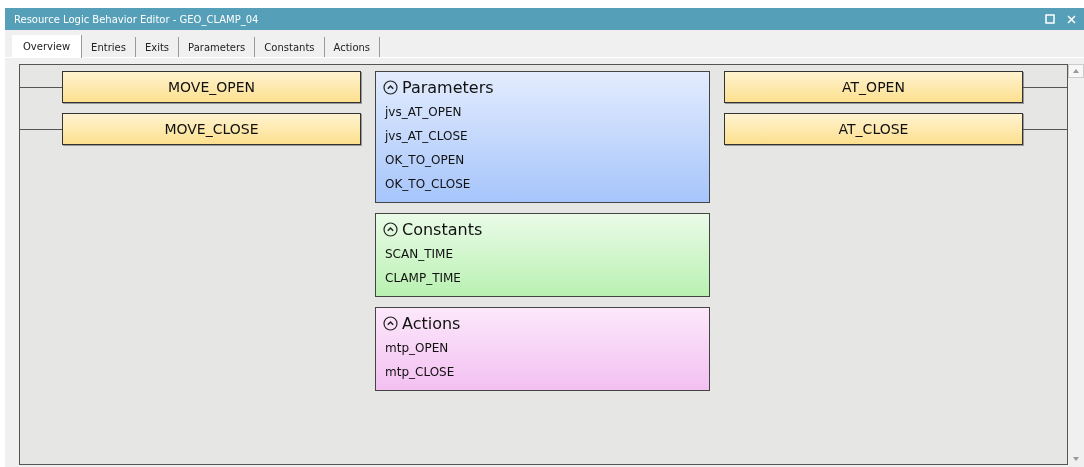 Image resolution: width=1084 pixels, height=467 pixels. Describe the element at coordinates (1050, 19) in the screenshot. I see `maximize-icon` at that location.